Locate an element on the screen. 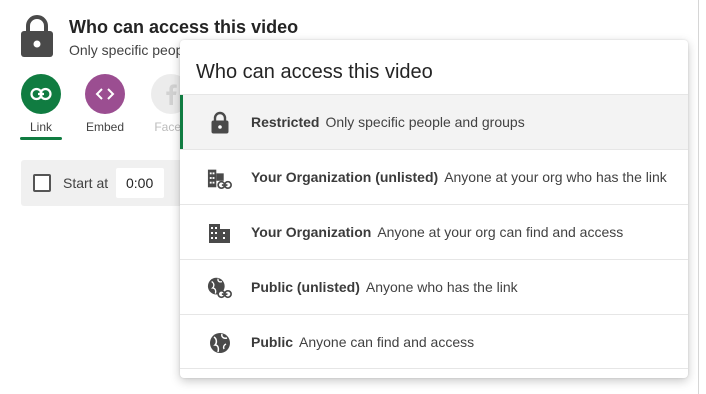 The image size is (706, 394). option-description: Anyone at your org can find and access is located at coordinates (500, 232).